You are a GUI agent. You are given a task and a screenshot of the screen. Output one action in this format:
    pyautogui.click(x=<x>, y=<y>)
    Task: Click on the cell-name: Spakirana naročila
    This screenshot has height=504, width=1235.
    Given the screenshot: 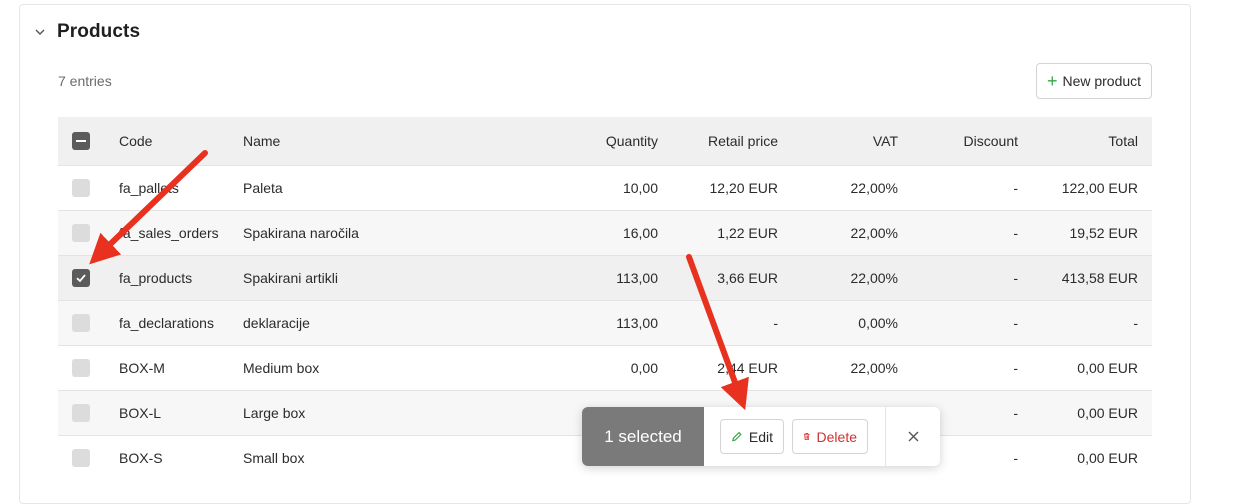 What is the action you would take?
    pyautogui.click(x=301, y=232)
    